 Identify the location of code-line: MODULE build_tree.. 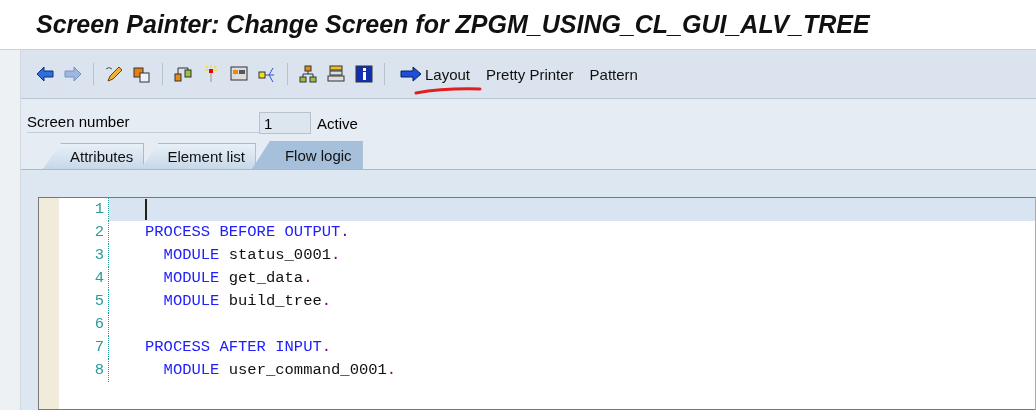
(247, 301).